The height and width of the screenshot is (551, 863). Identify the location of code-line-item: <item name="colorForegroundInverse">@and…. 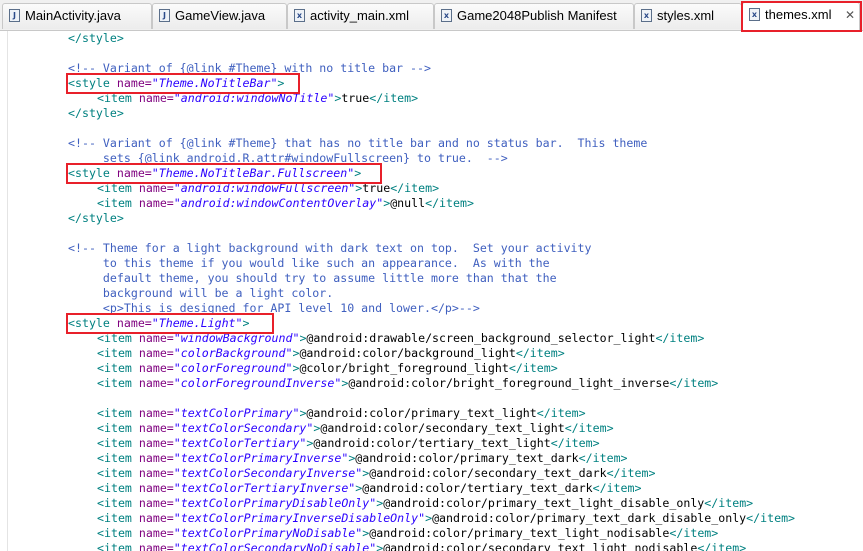
(408, 383).